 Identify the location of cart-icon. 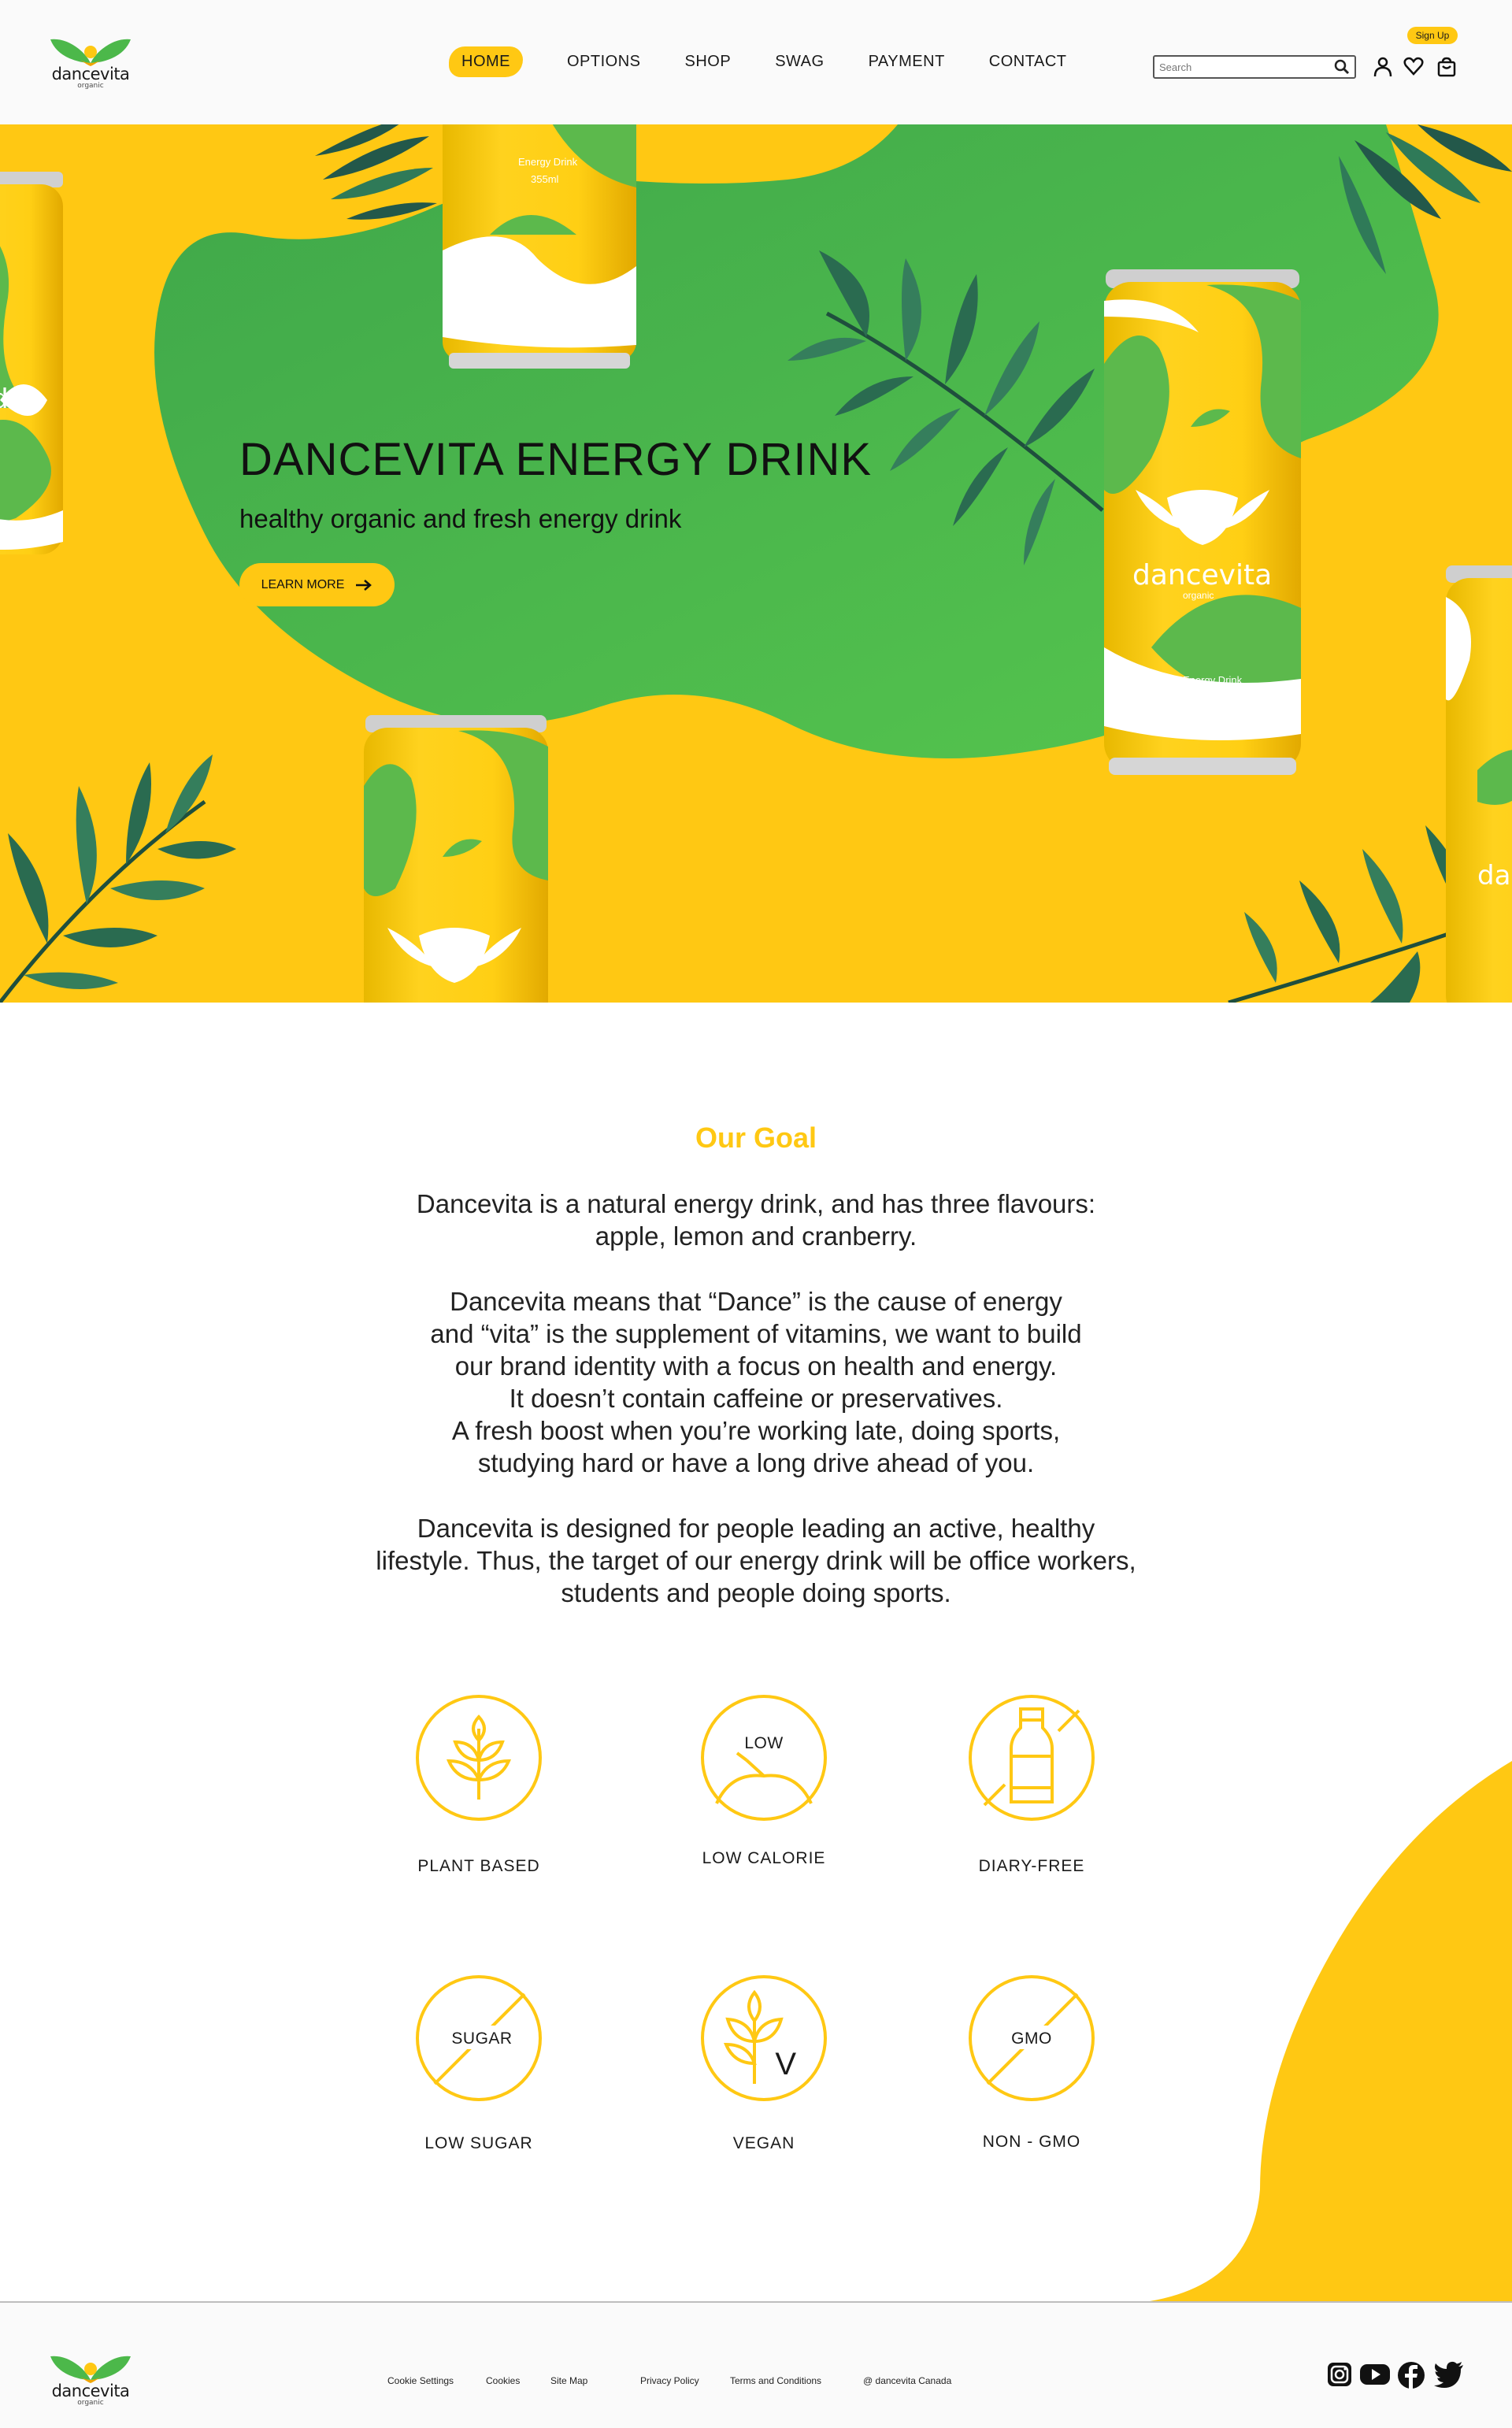
(1446, 67).